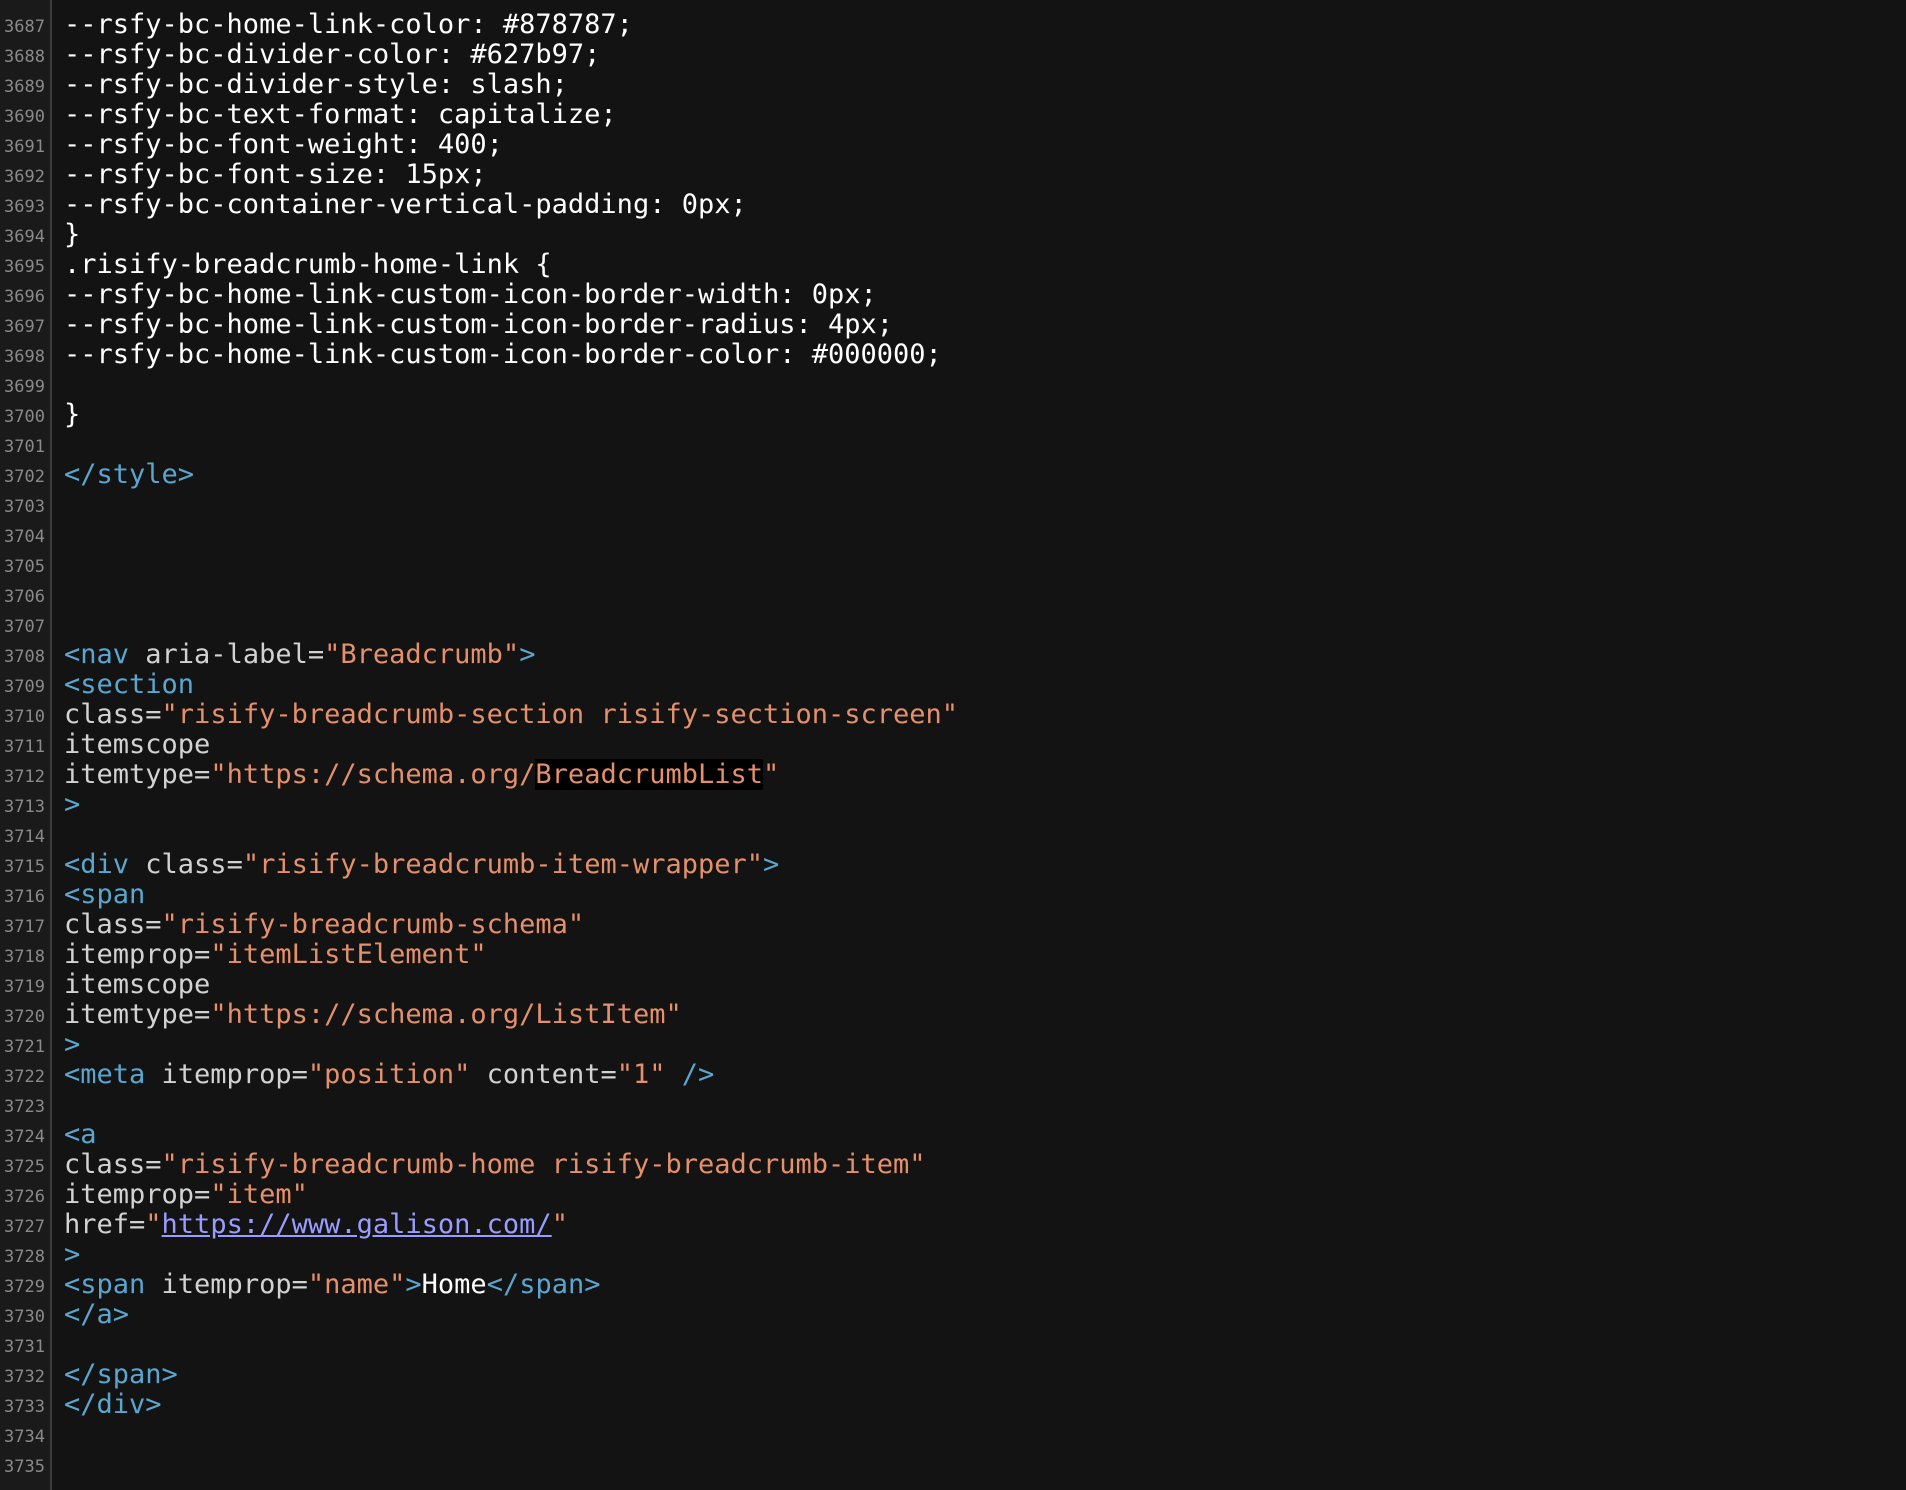 The height and width of the screenshot is (1490, 1906). I want to click on line-number: 3733, so click(24, 1407).